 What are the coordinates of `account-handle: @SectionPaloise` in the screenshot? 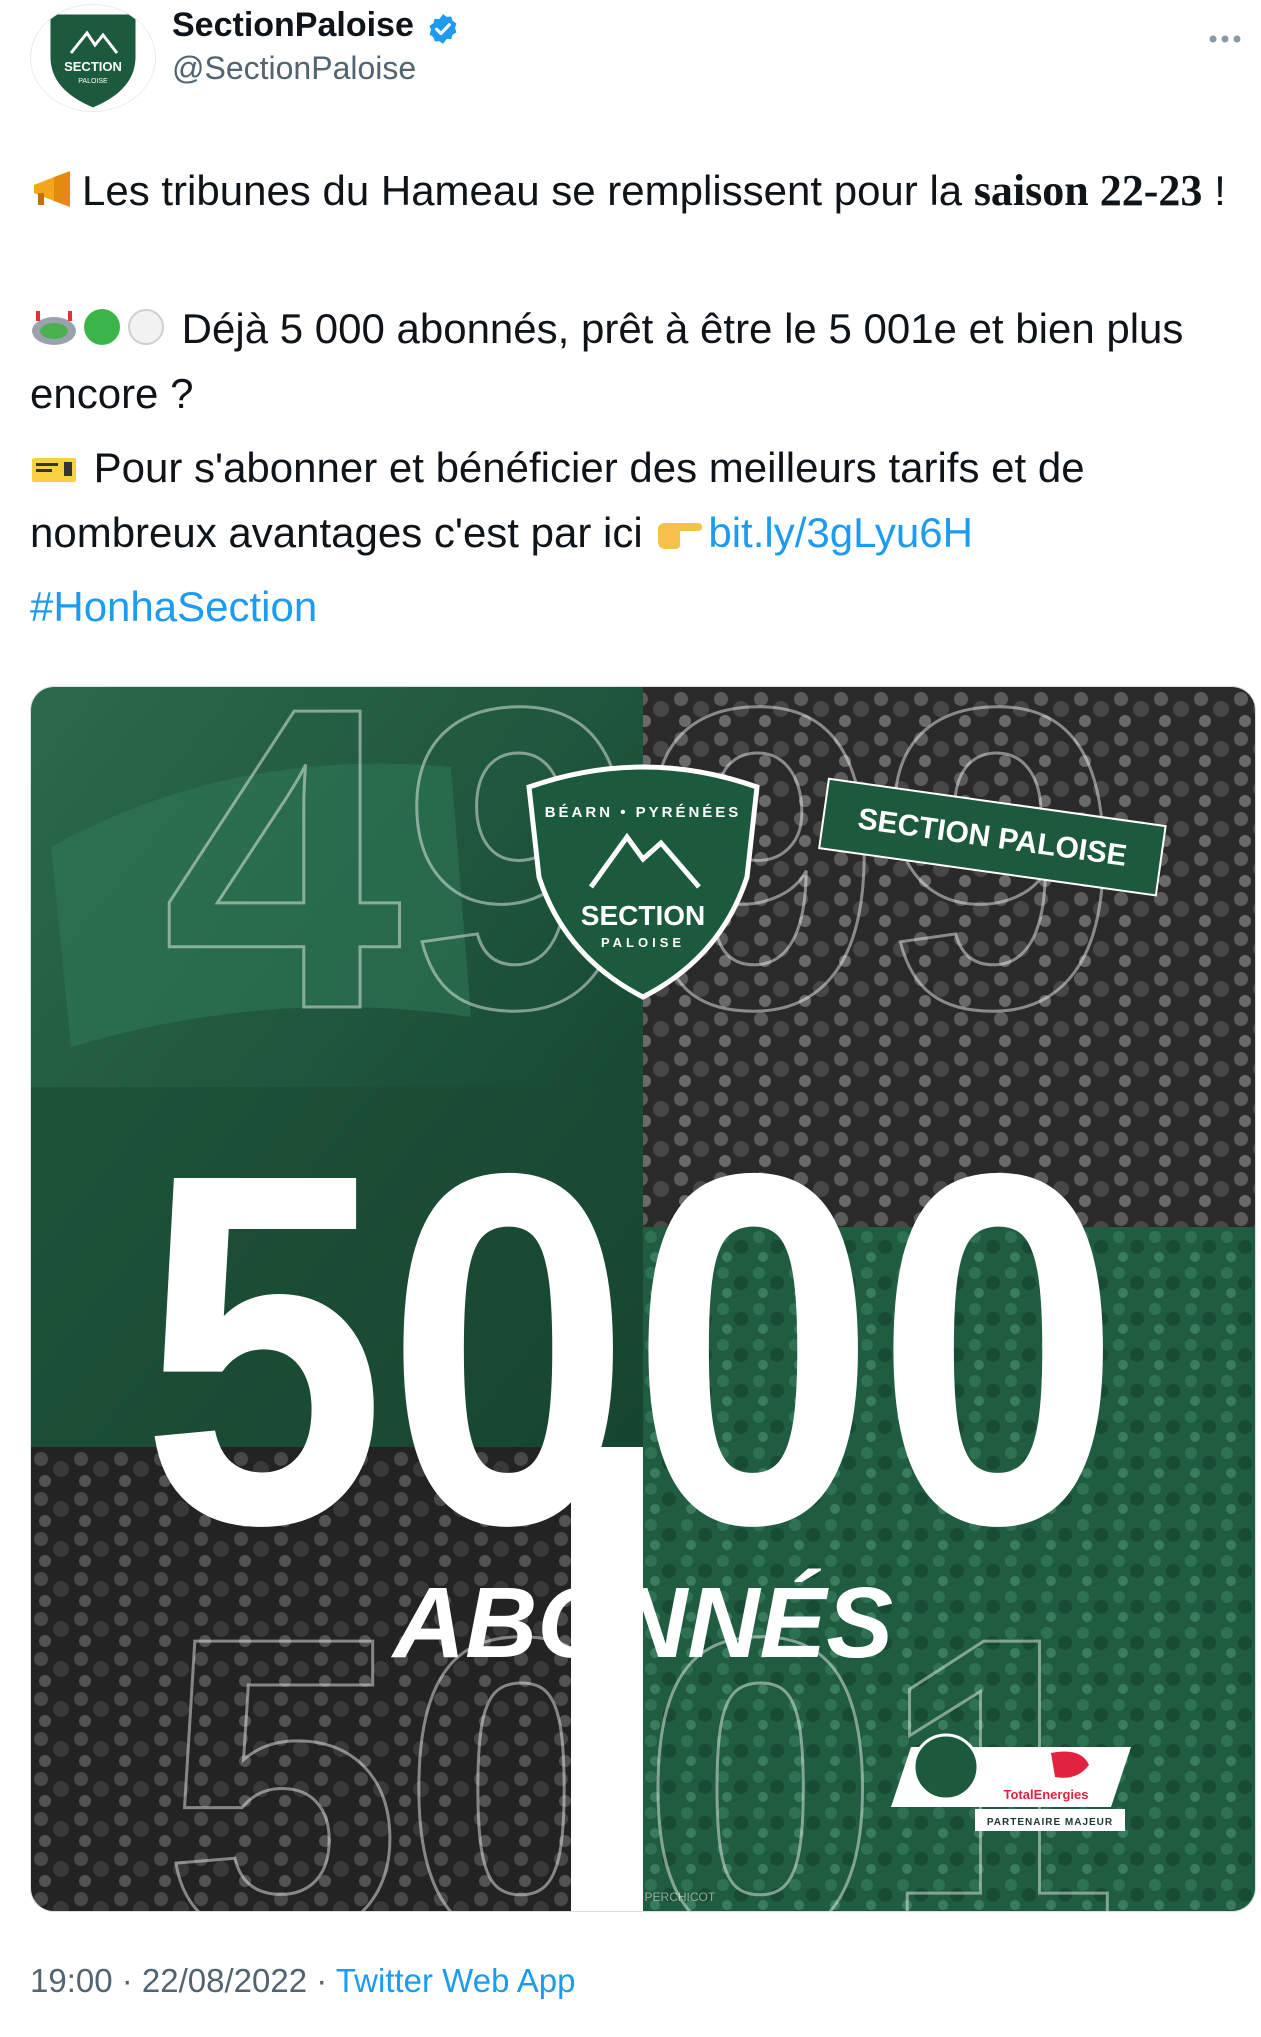 It's located at (294, 68).